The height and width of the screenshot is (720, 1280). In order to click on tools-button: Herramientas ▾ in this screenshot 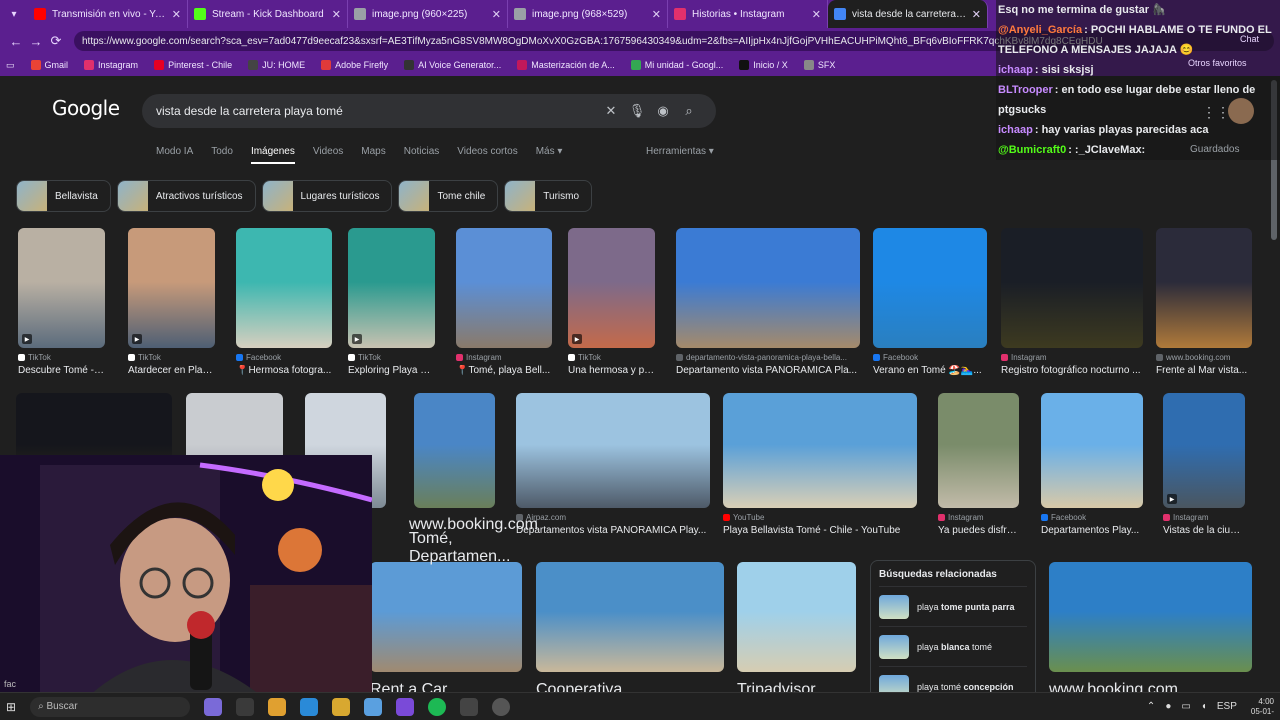, I will do `click(680, 151)`.